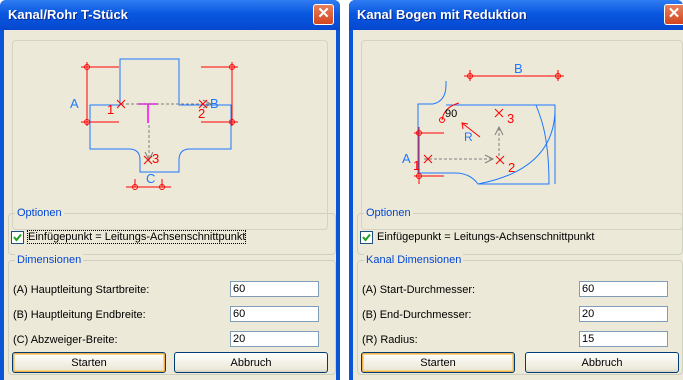 This screenshot has width=683, height=380. What do you see at coordinates (429, 155) in the screenshot?
I see `dimension-a` at bounding box center [429, 155].